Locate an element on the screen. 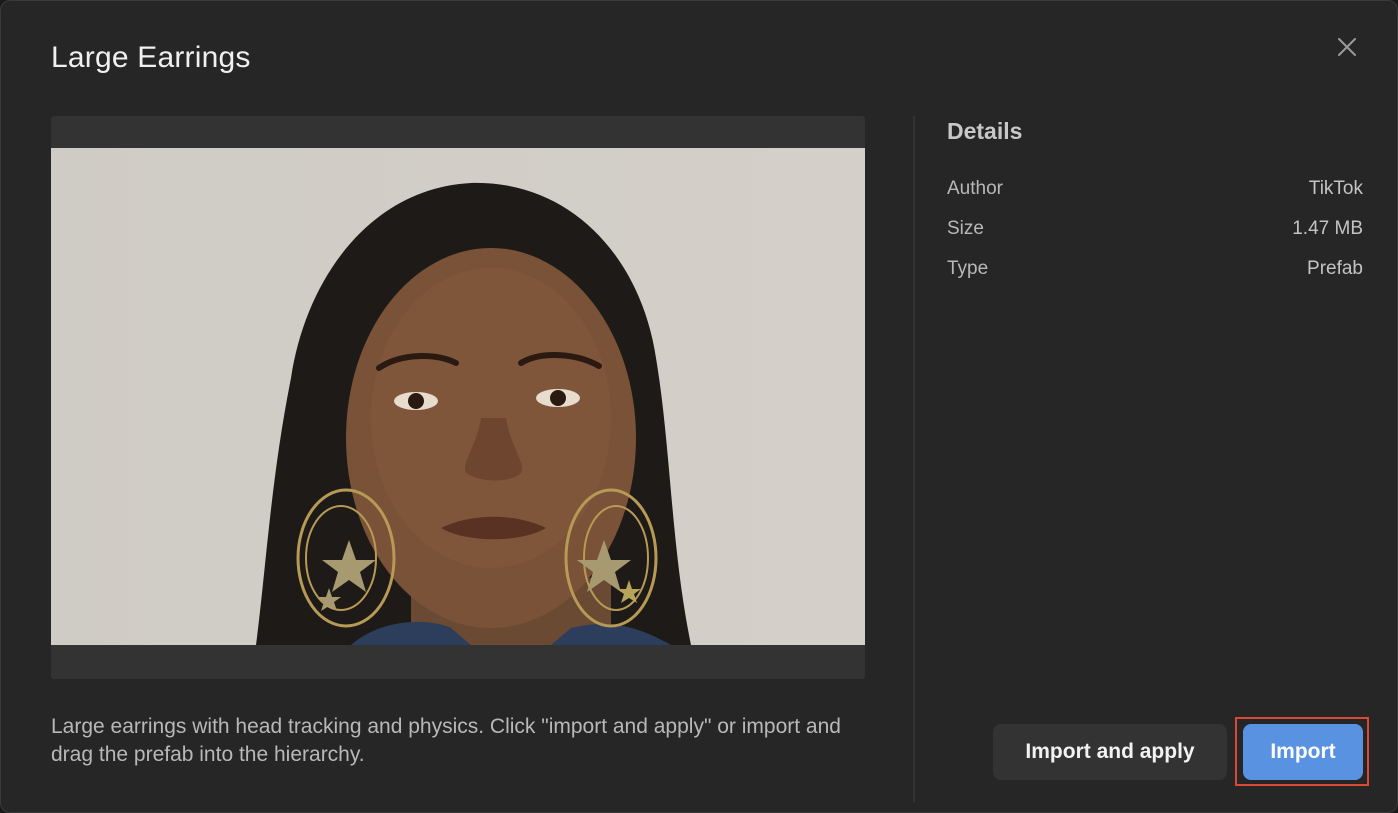  import-button: Import is located at coordinates (1303, 752).